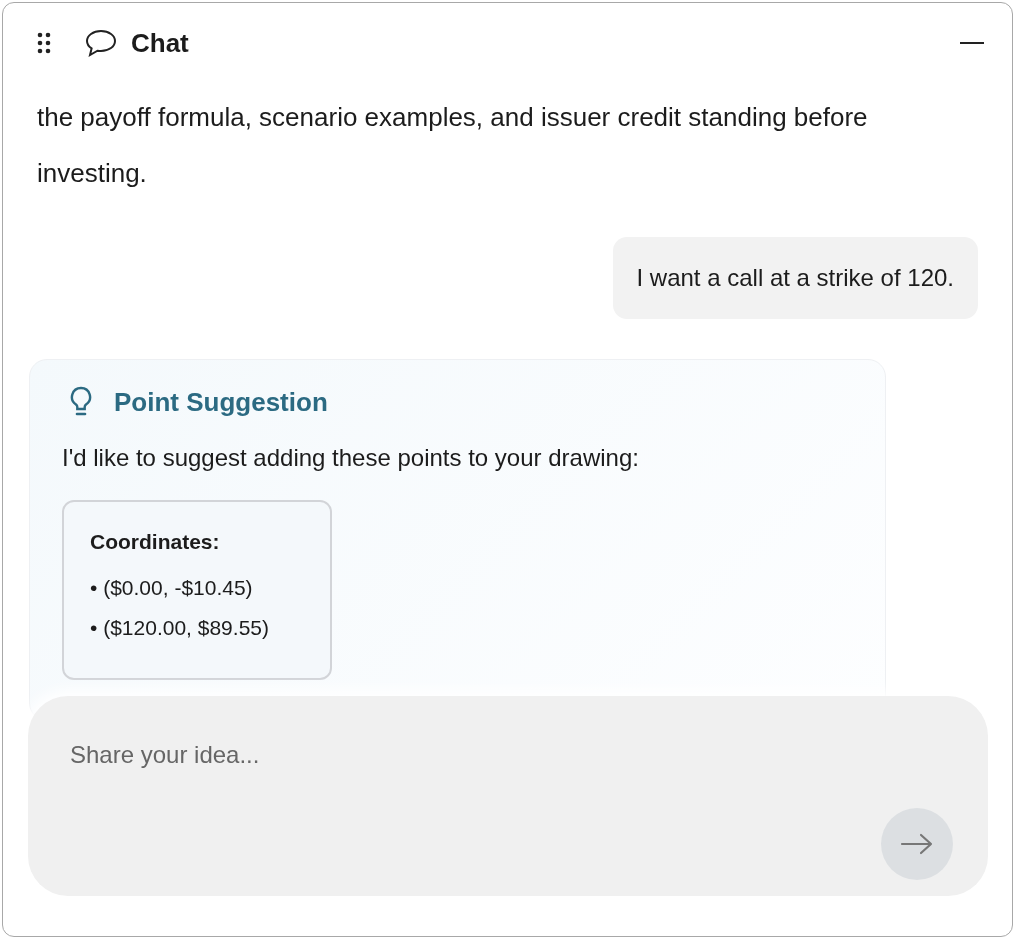 The height and width of the screenshot is (942, 1018). What do you see at coordinates (351, 458) in the screenshot?
I see `suggestion-text: I'd like to suggest adding these points to your drawing:` at bounding box center [351, 458].